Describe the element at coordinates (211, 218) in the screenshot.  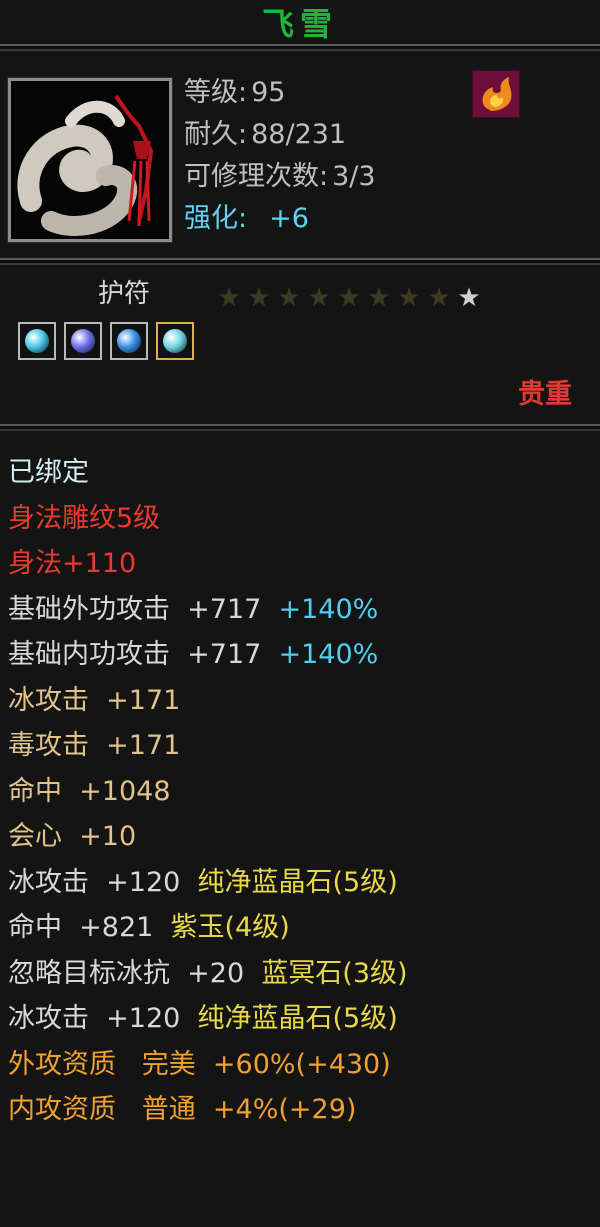
I see `enhance-label: 强化` at that location.